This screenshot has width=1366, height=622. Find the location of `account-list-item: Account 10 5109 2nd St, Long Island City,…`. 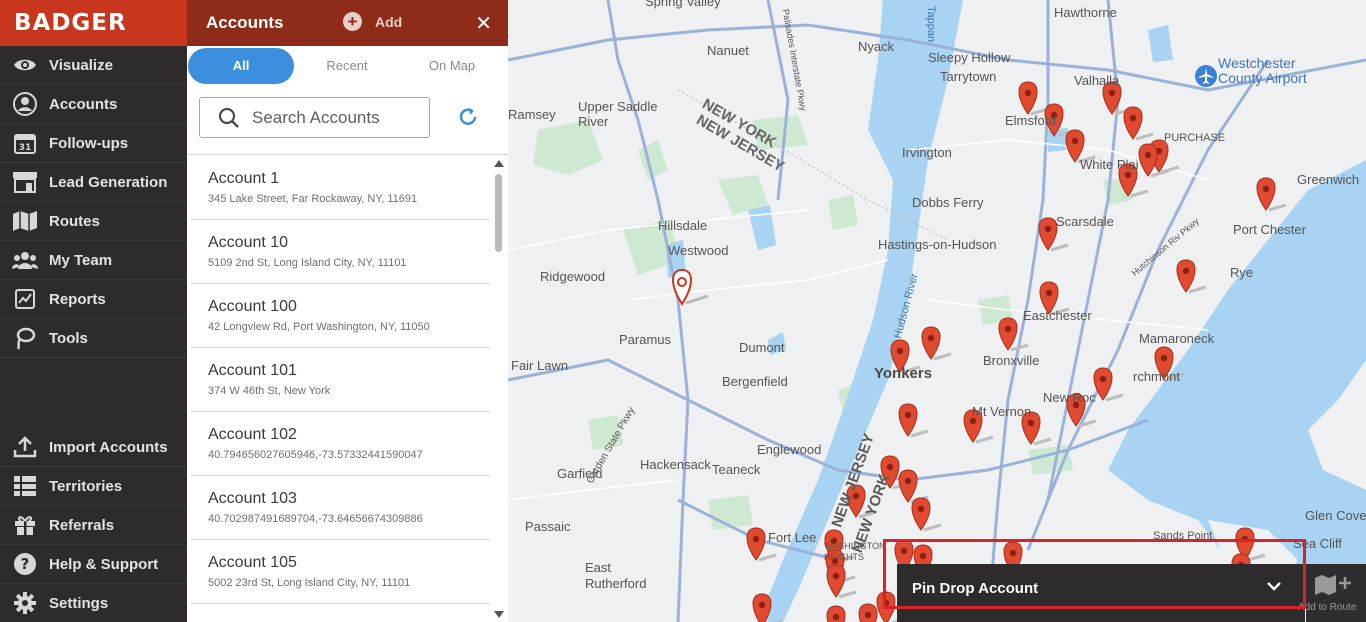

account-list-item: Account 10 5109 2nd St, Long Island City,… is located at coordinates (340, 252).